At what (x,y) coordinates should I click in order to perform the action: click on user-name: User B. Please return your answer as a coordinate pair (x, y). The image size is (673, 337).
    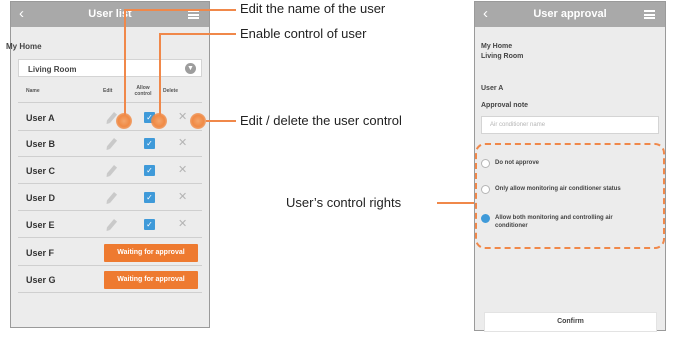
    Looking at the image, I should click on (41, 144).